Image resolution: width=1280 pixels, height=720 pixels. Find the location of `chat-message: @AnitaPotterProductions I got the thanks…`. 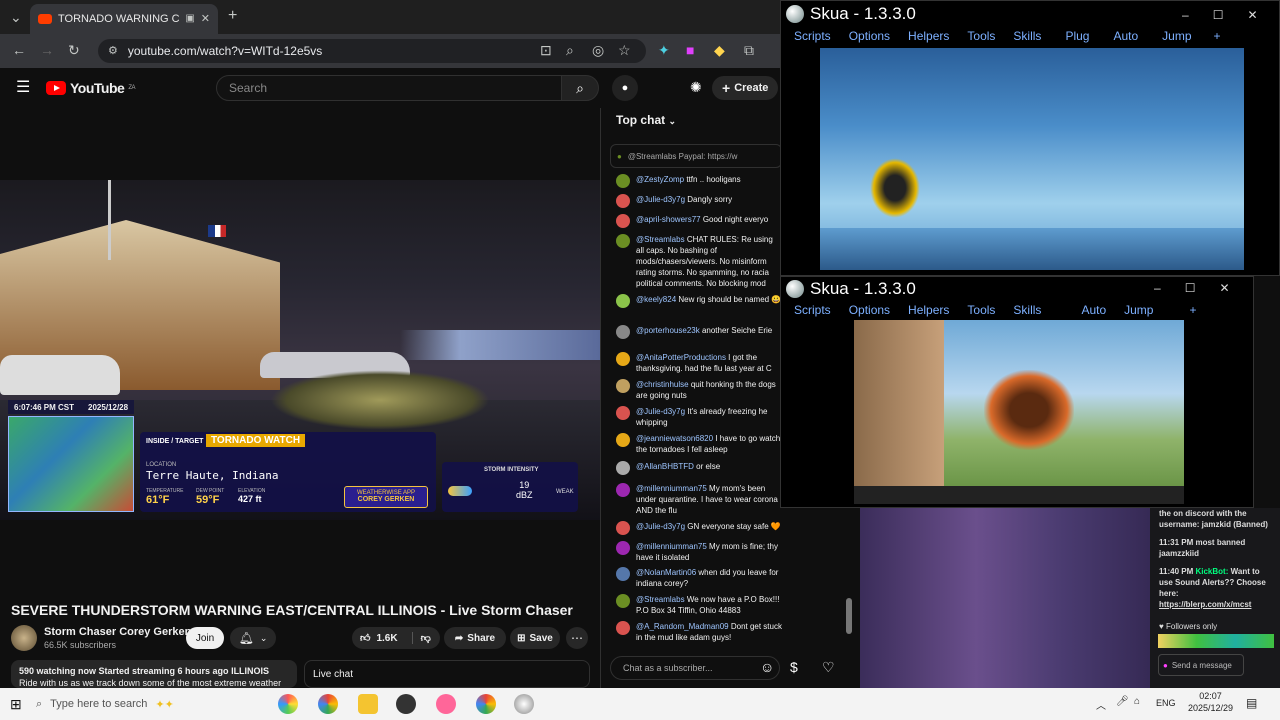

chat-message: @AnitaPotterProductions I got the thanks… is located at coordinates (699, 364).